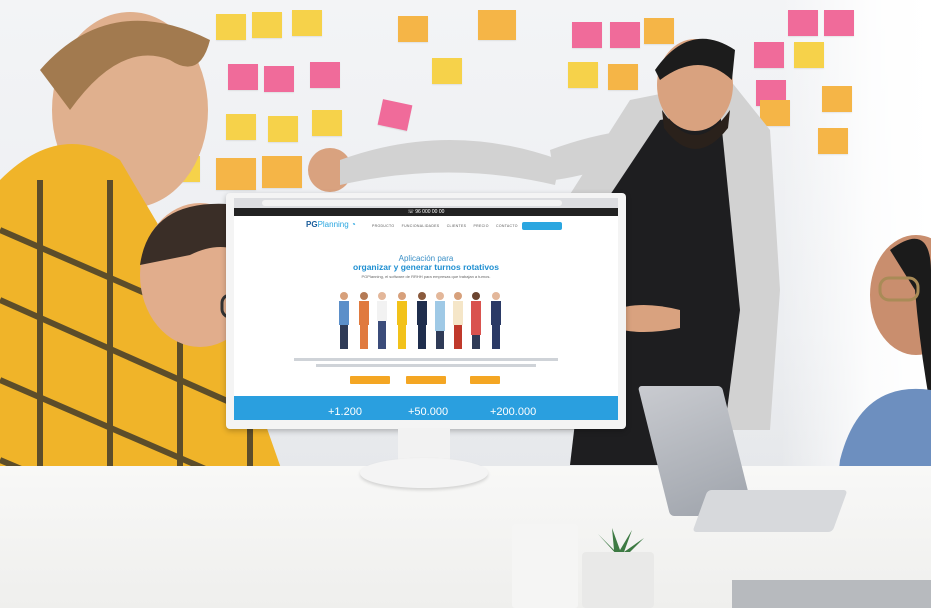 Image resolution: width=931 pixels, height=608 pixels. I want to click on nav-link: PRECIO, so click(481, 226).